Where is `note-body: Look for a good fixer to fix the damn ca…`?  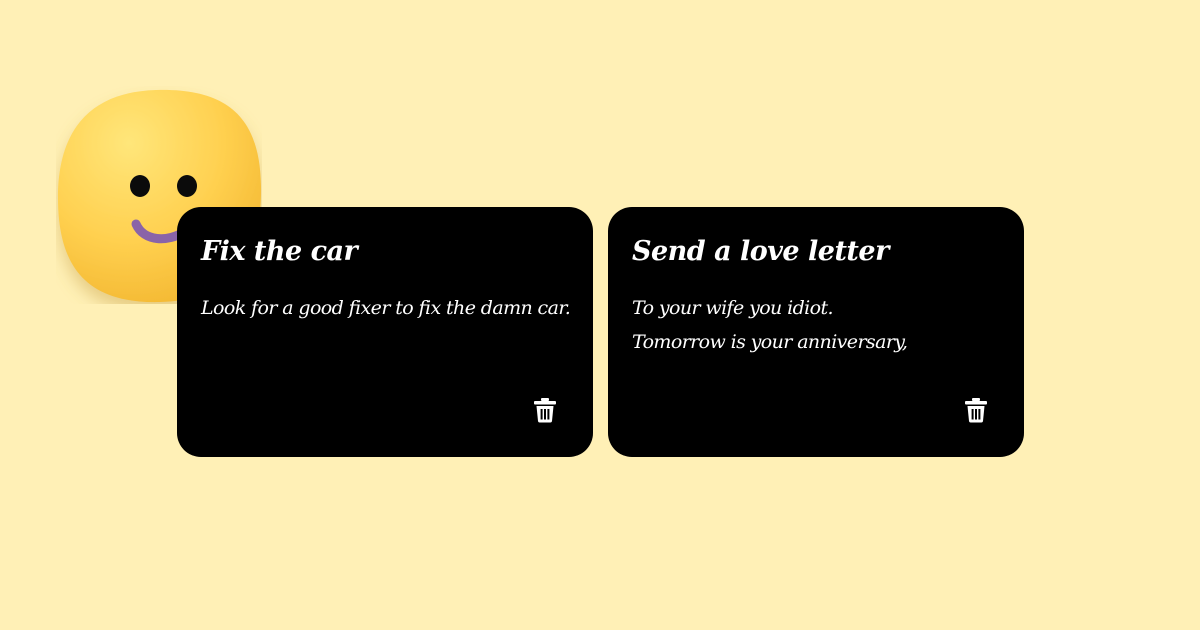
note-body: Look for a good fixer to fix the damn ca… is located at coordinates (386, 308).